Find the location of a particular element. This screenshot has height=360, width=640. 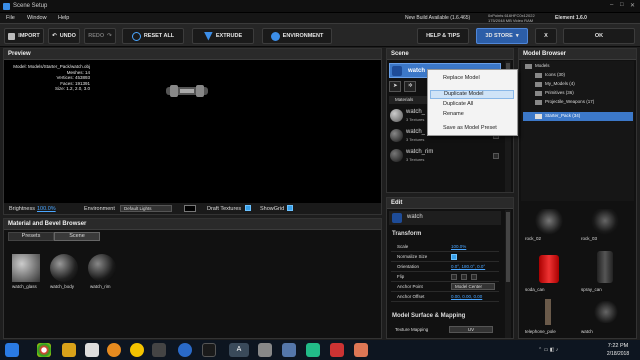

element-app-icon: A is located at coordinates (239, 350).